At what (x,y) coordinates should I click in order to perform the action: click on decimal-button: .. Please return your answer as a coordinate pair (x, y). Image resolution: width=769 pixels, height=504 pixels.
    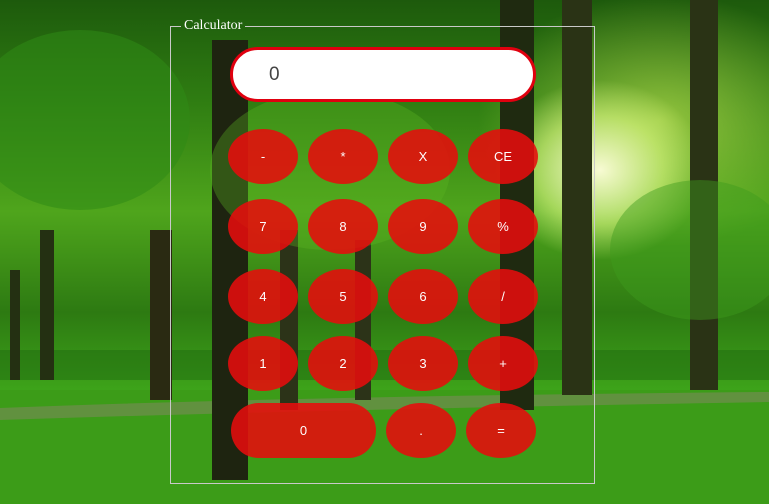
    Looking at the image, I should click on (421, 430).